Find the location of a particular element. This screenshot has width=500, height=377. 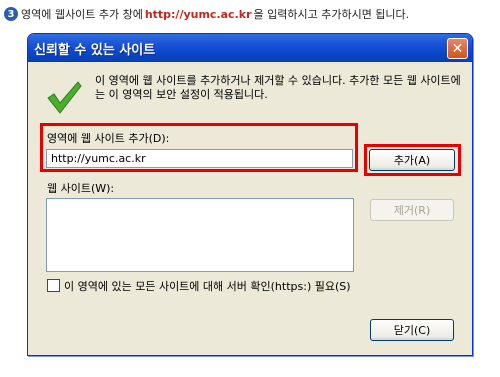

close-icon: ✕ is located at coordinates (457, 48).